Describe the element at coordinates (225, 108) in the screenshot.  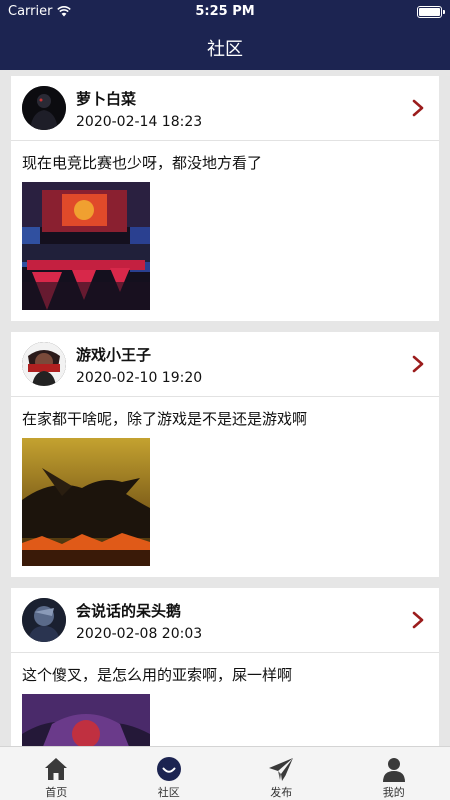
I see `post-header: 萝卜白菜 2020-02-14 18:23` at that location.